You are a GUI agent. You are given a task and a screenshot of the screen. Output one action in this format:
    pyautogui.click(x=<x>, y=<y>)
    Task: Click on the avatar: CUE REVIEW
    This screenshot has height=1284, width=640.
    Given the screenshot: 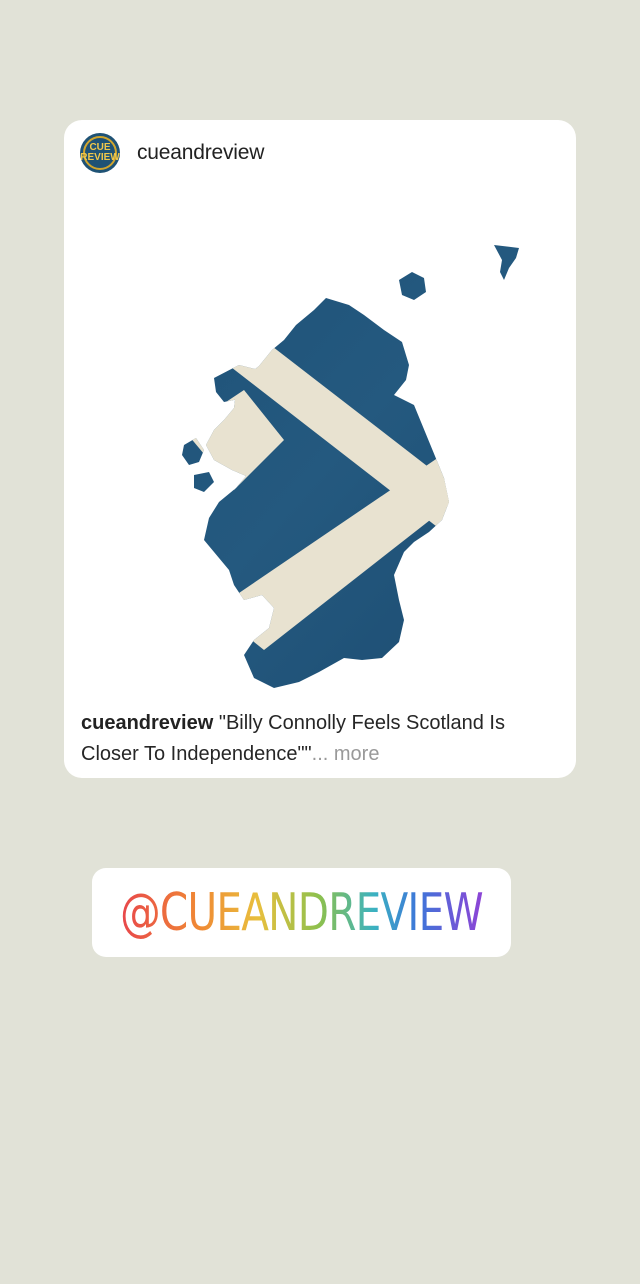 What is the action you would take?
    pyautogui.click(x=100, y=153)
    